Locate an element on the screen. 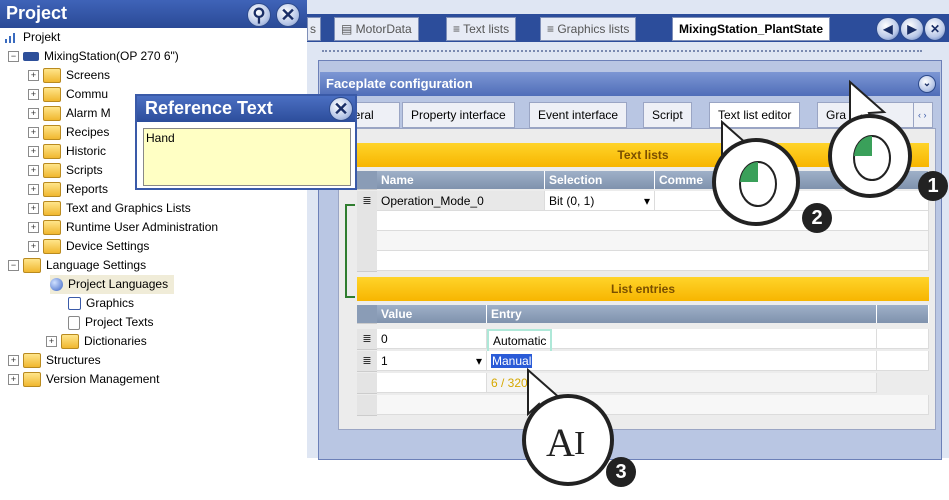 This screenshot has width=949, height=500. text-cursor-callout-3: A I is located at coordinates (568, 440).